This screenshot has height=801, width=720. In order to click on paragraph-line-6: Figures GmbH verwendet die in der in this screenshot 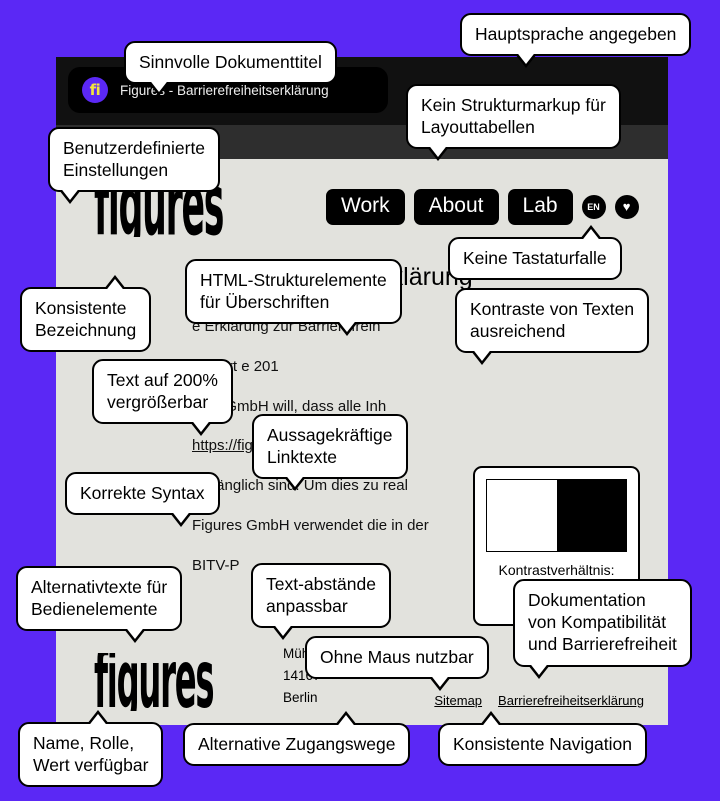, I will do `click(310, 525)`.